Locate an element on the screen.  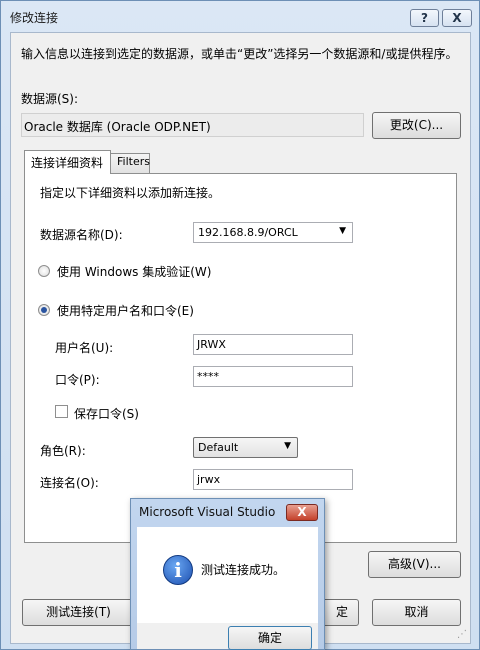
message-box: Microsoft Visual Studio X i 测试连接成功。 确定 is located at coordinates (227, 574).